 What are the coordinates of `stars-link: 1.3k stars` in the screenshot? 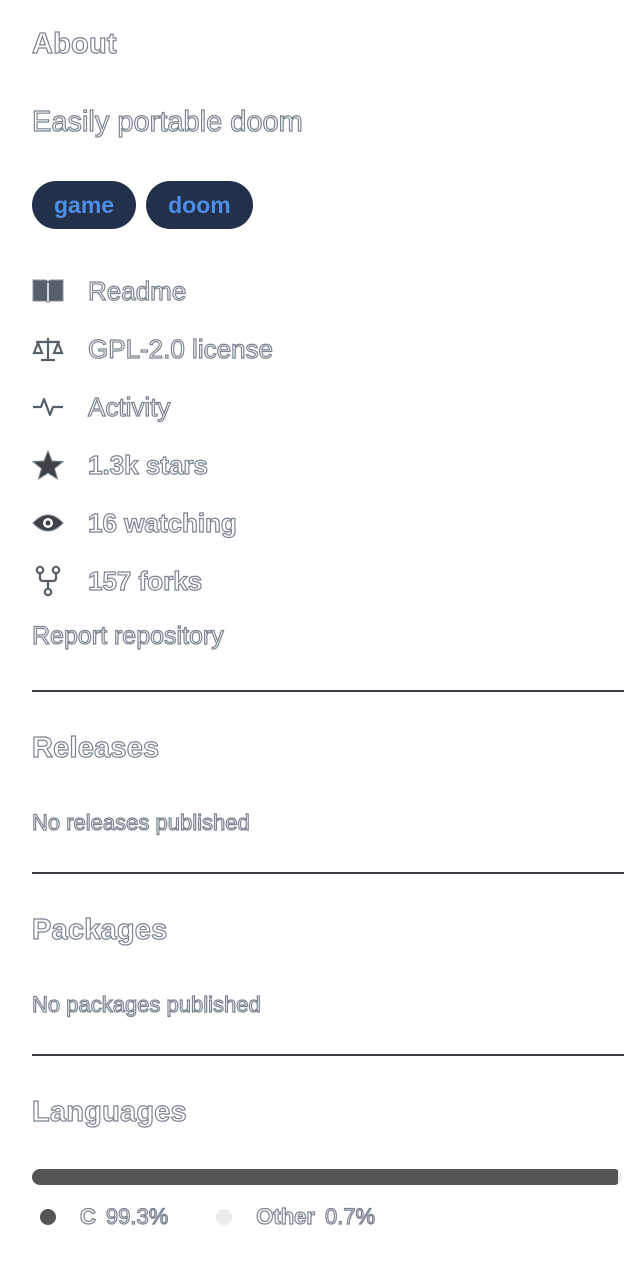 It's located at (120, 465).